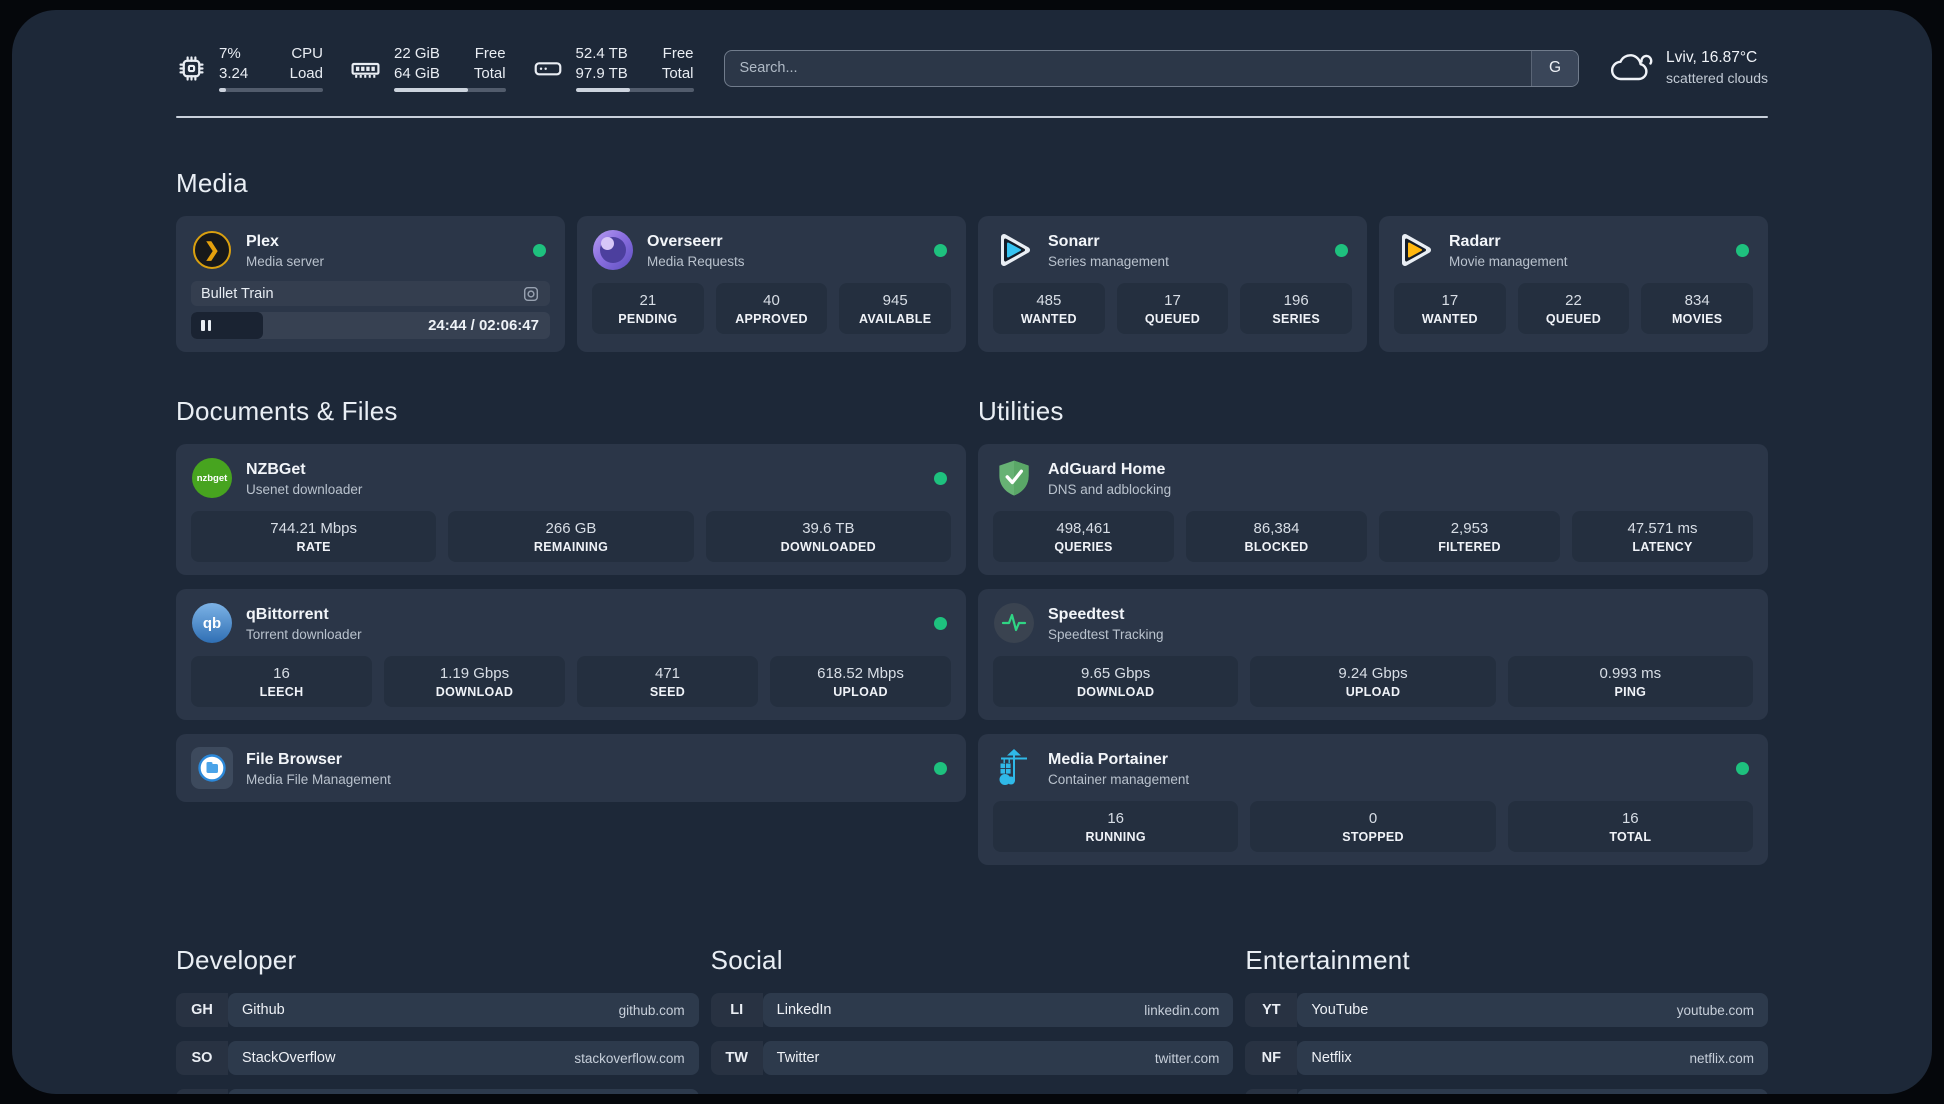  What do you see at coordinates (667, 681) in the screenshot?
I see `stat-tile: 471 SEED` at bounding box center [667, 681].